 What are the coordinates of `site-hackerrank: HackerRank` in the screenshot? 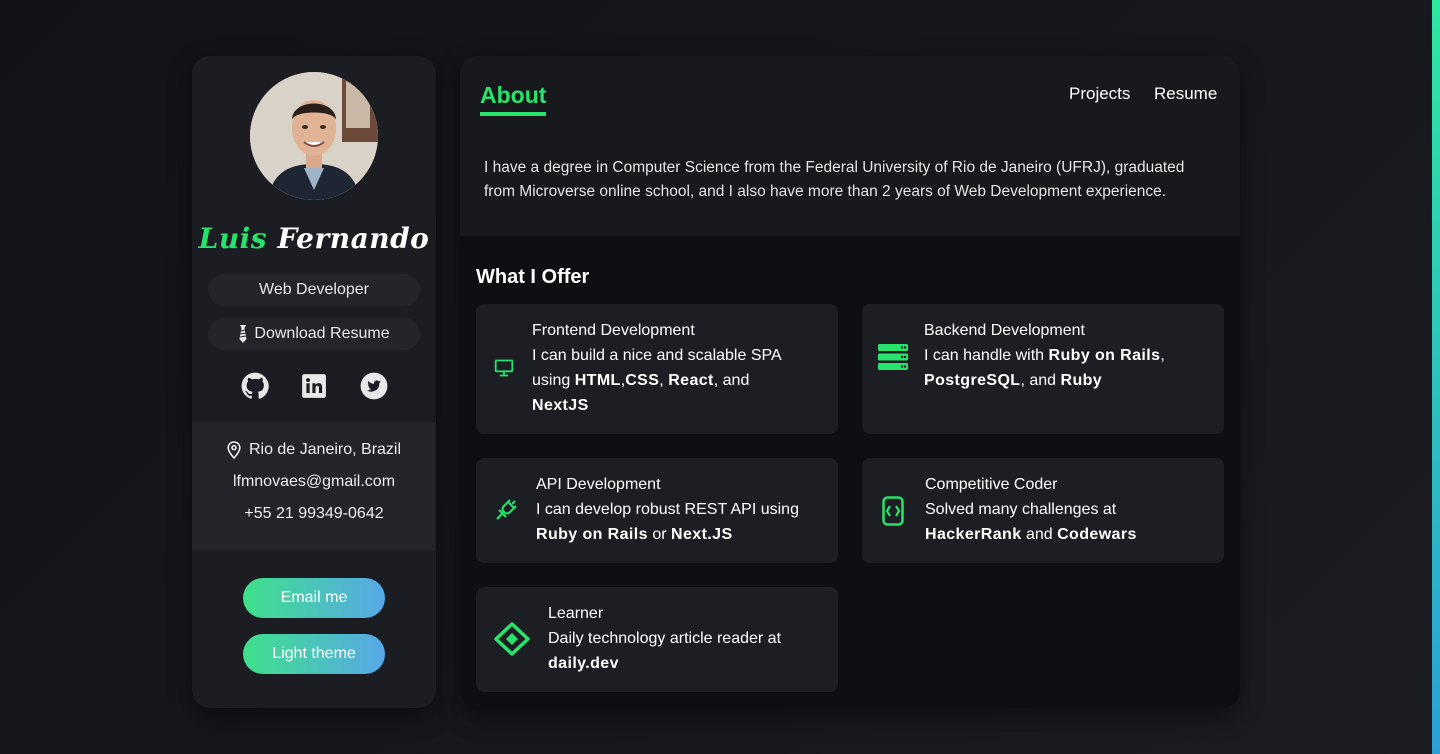 It's located at (973, 534).